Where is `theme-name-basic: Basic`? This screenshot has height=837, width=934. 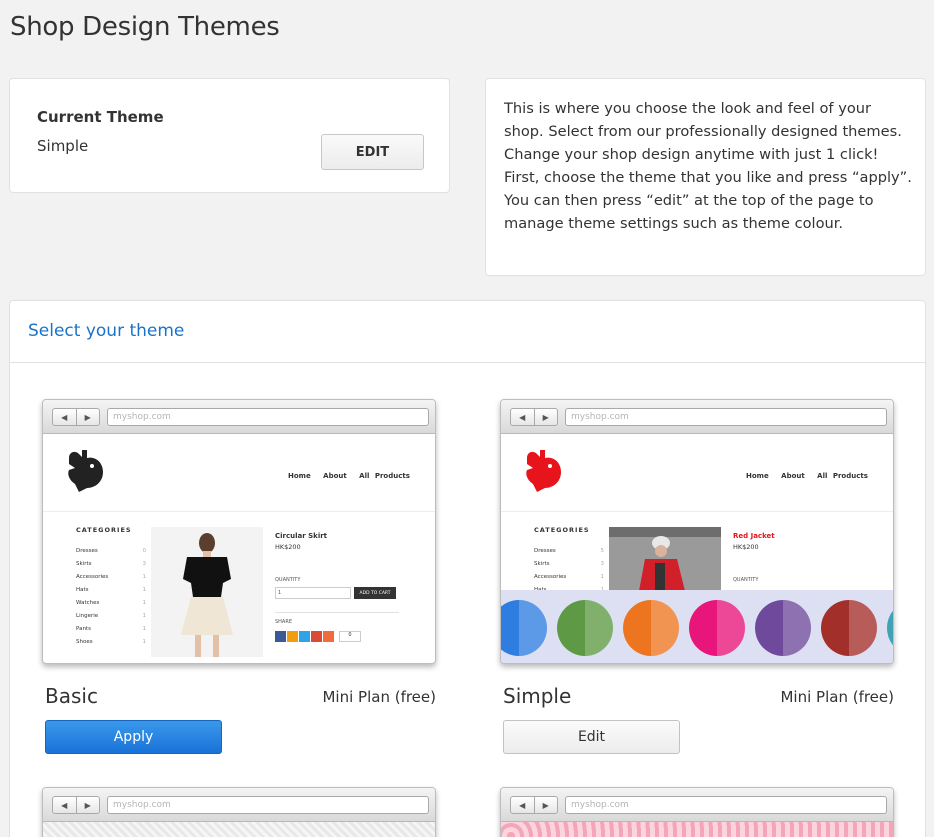 theme-name-basic: Basic is located at coordinates (71, 696).